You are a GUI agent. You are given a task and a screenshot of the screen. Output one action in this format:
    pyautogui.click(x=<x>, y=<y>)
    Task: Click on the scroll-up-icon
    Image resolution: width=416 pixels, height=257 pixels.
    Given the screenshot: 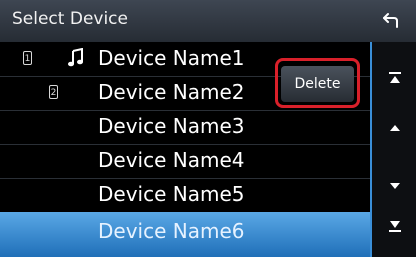 What is the action you would take?
    pyautogui.click(x=395, y=127)
    